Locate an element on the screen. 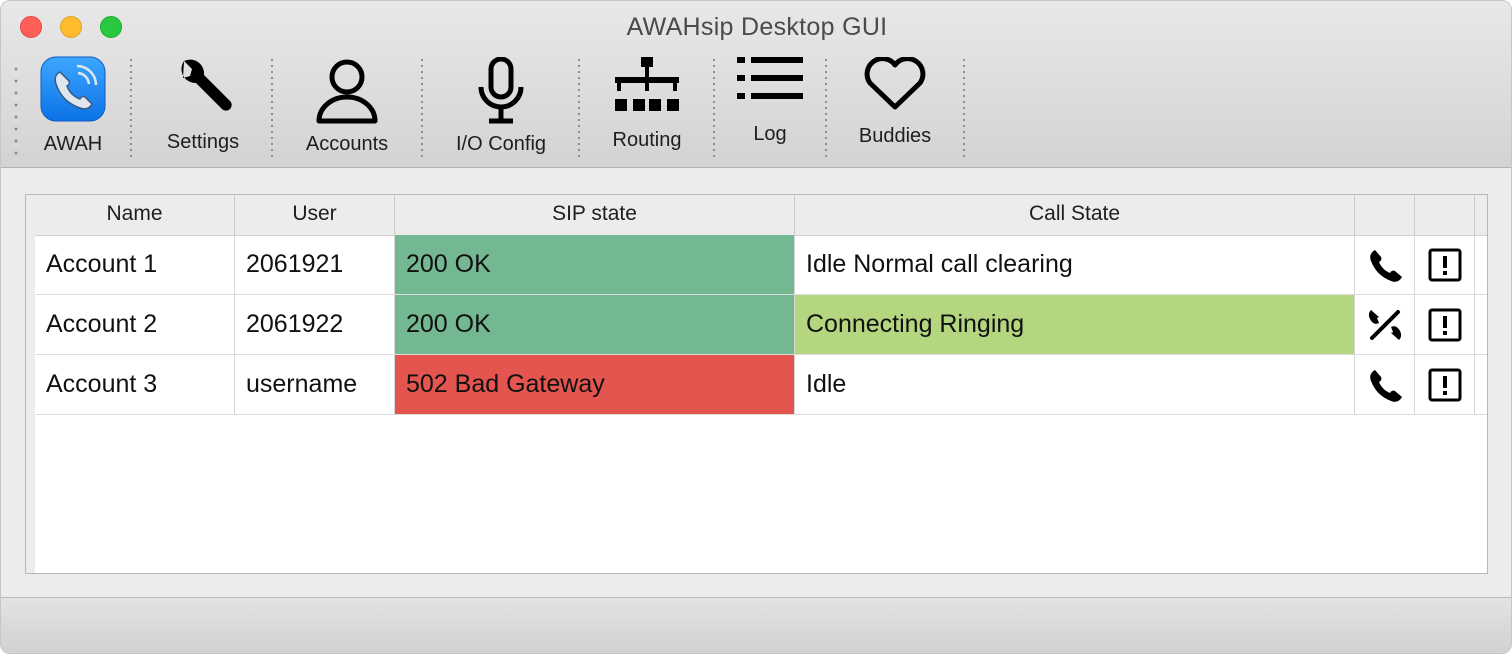 This screenshot has width=1512, height=654. toolbar-buddies-label: Buddies is located at coordinates (895, 136).